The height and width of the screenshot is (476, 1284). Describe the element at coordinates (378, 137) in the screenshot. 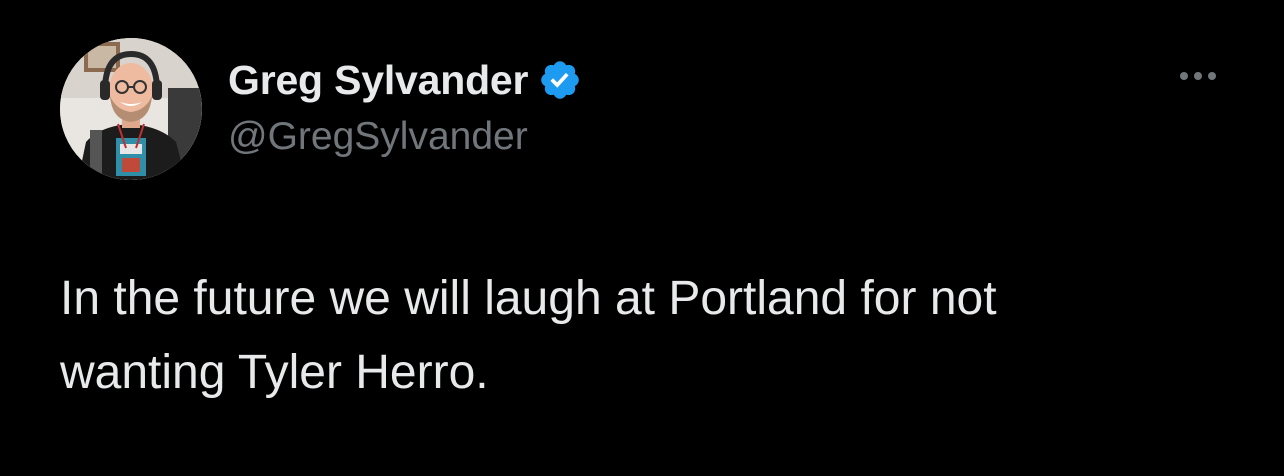

I see `author-handle: @GregSylvander` at that location.